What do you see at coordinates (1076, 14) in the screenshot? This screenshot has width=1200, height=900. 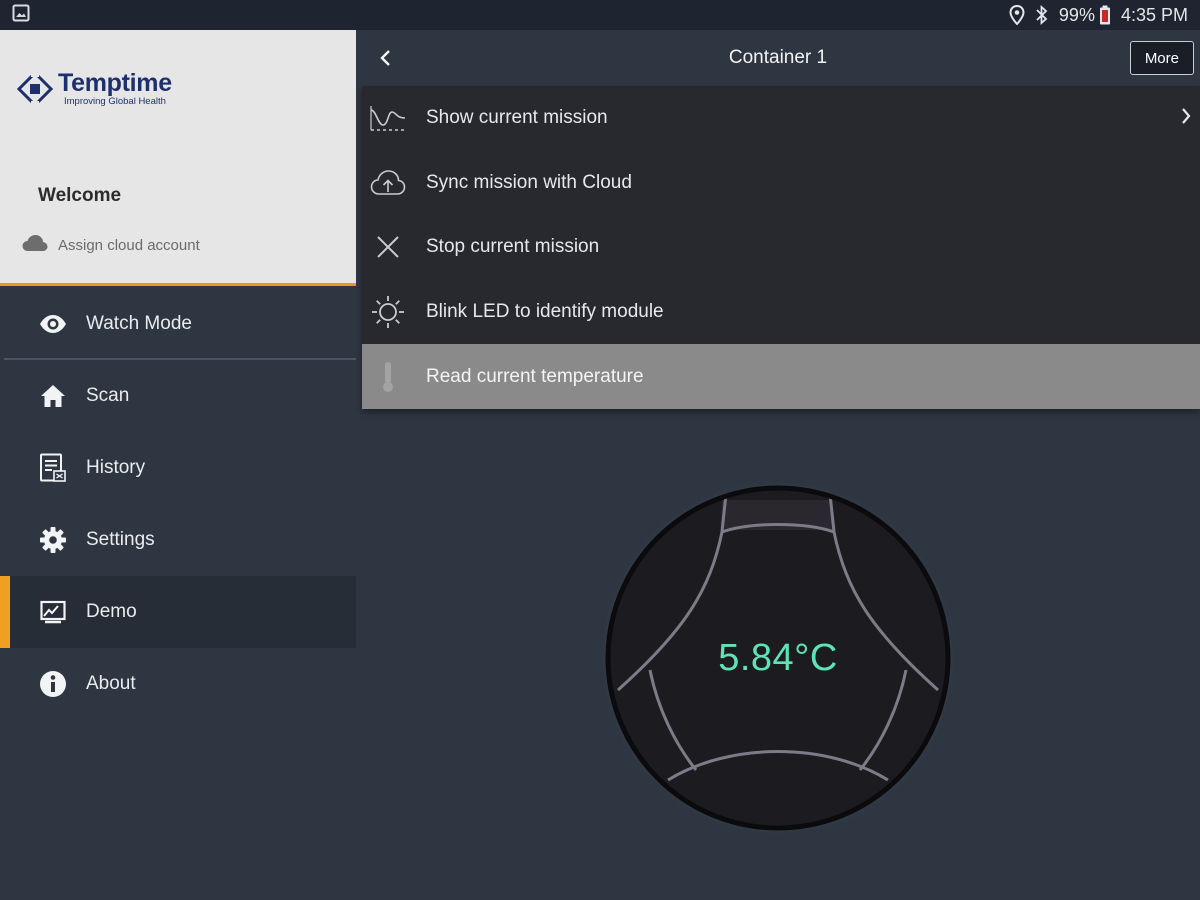 I see `battery-percent: 99%` at bounding box center [1076, 14].